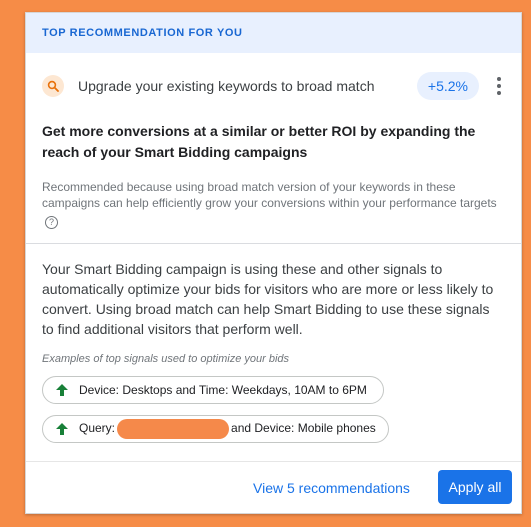 Image resolution: width=531 pixels, height=527 pixels. I want to click on uplift-badge: +5.2%, so click(447, 86).